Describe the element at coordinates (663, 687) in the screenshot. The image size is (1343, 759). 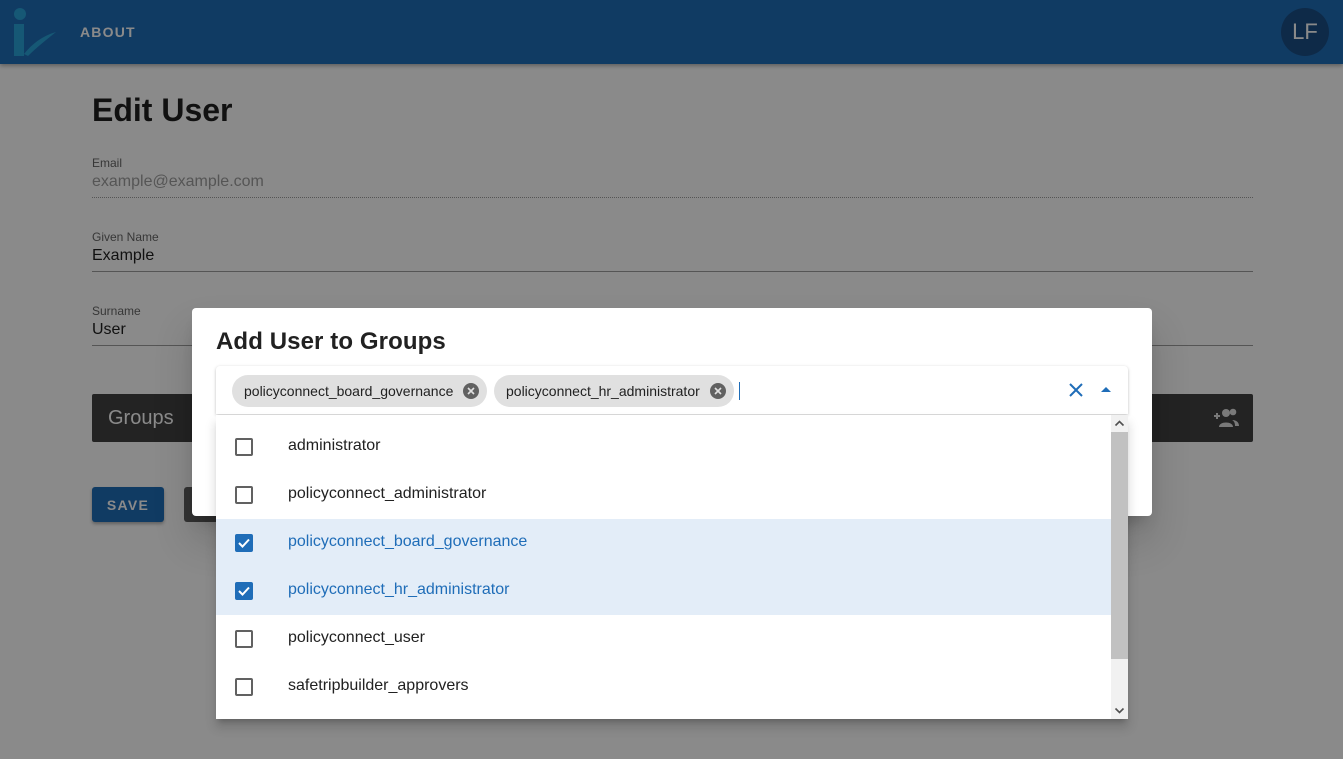
I see `list-item: safetripbuilder_approvers` at that location.